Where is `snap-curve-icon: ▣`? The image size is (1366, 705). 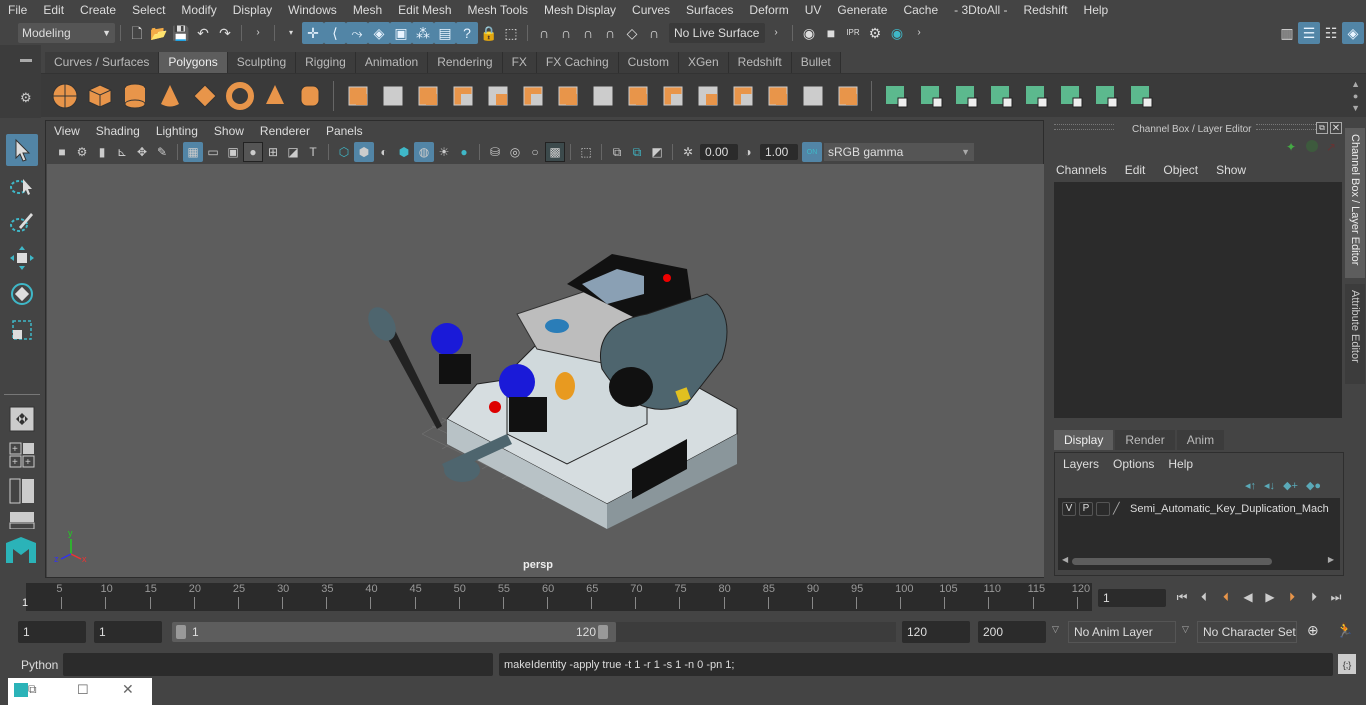 snap-curve-icon: ▣ is located at coordinates (401, 32).